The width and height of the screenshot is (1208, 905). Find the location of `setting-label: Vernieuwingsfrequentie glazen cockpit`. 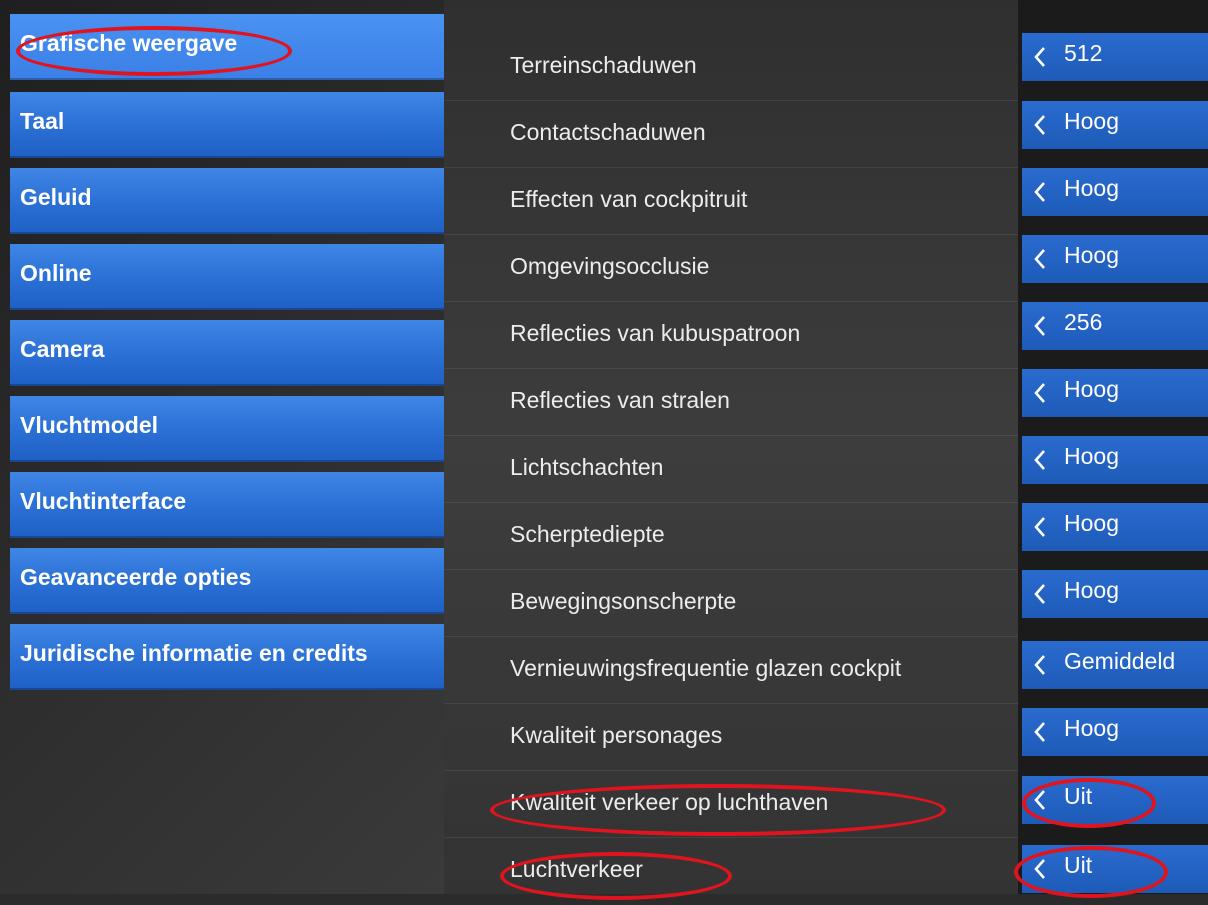

setting-label: Vernieuwingsfrequentie glazen cockpit is located at coordinates (706, 668).